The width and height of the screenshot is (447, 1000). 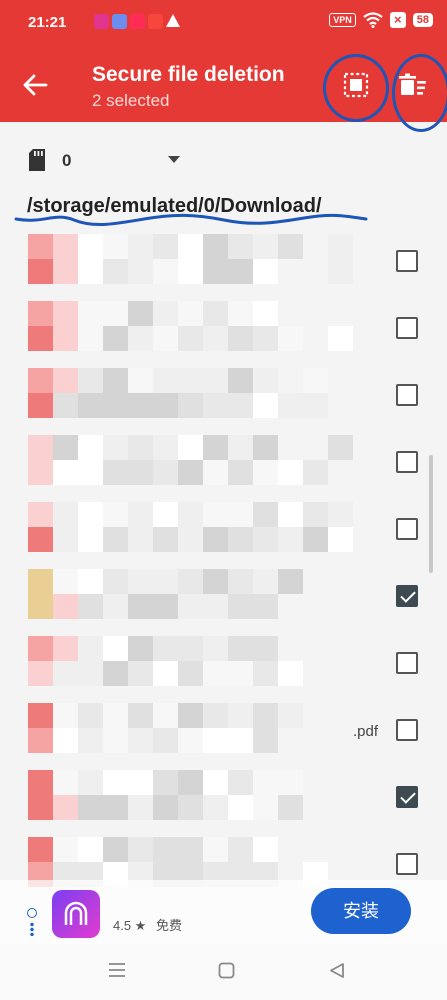 I want to click on annotation-underline, so click(x=191, y=220).